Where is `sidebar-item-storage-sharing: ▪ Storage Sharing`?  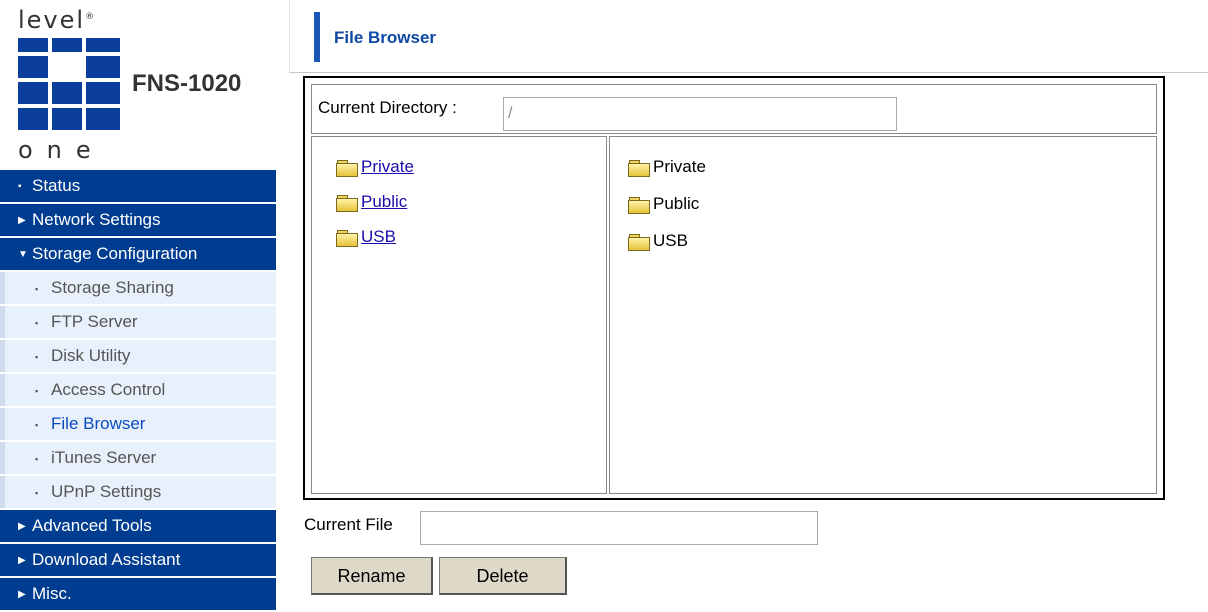
sidebar-item-storage-sharing: ▪ Storage Sharing is located at coordinates (138, 288).